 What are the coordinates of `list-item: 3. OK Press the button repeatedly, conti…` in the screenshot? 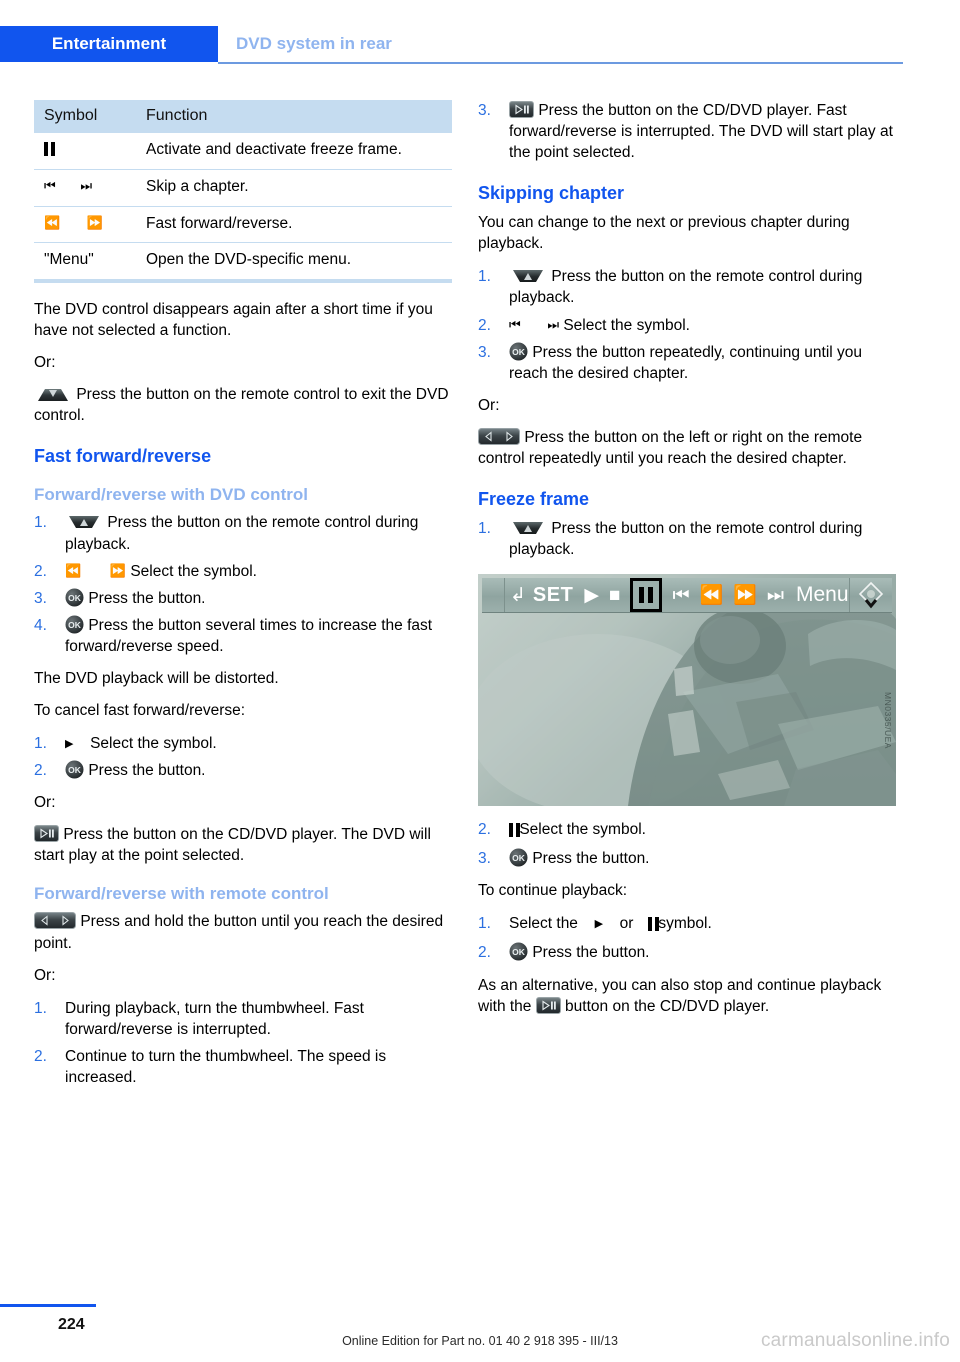 It's located at (687, 363).